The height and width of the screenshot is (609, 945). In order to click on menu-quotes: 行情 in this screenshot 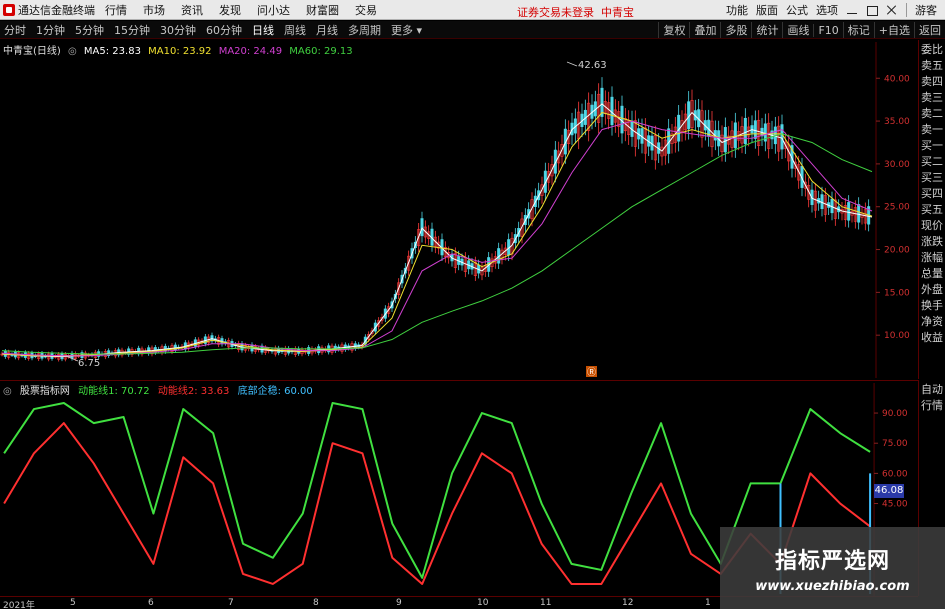, I will do `click(116, 10)`.